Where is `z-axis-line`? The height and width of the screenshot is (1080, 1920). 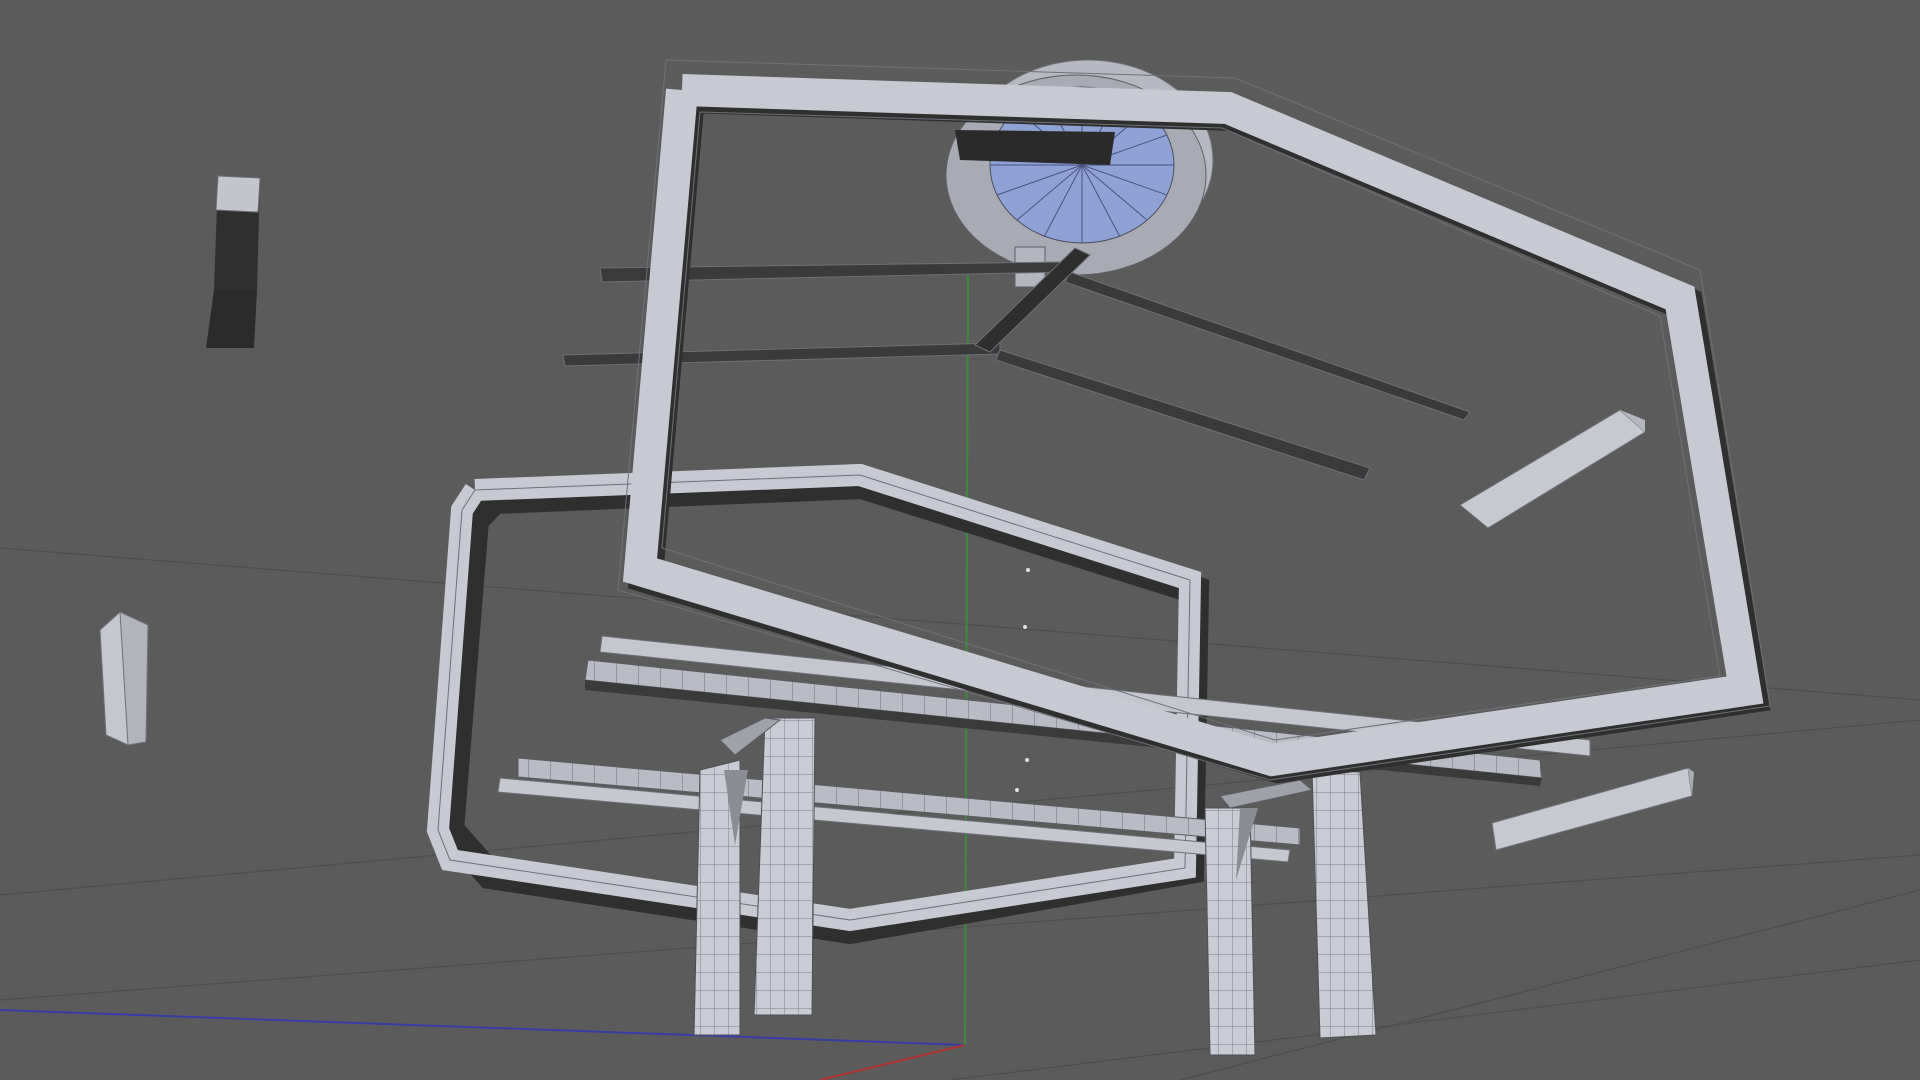
z-axis-line is located at coordinates (483, 1027).